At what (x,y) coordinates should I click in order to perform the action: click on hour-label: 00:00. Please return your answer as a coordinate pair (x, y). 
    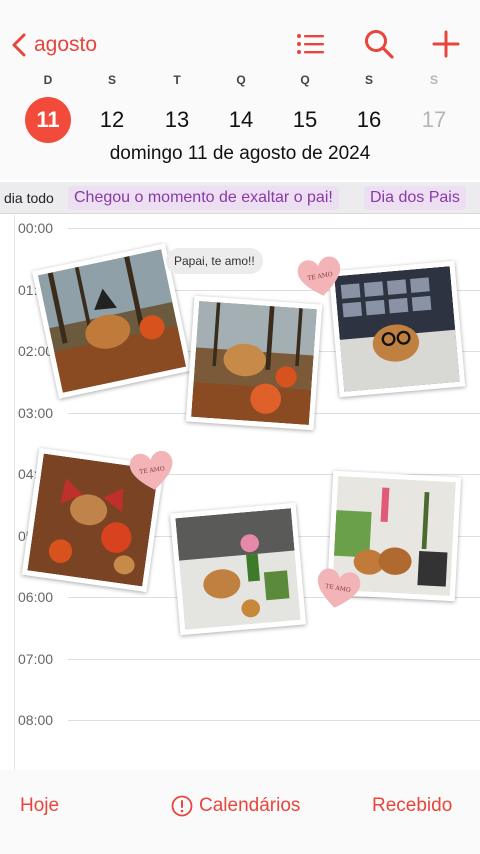
    Looking at the image, I should click on (36, 228).